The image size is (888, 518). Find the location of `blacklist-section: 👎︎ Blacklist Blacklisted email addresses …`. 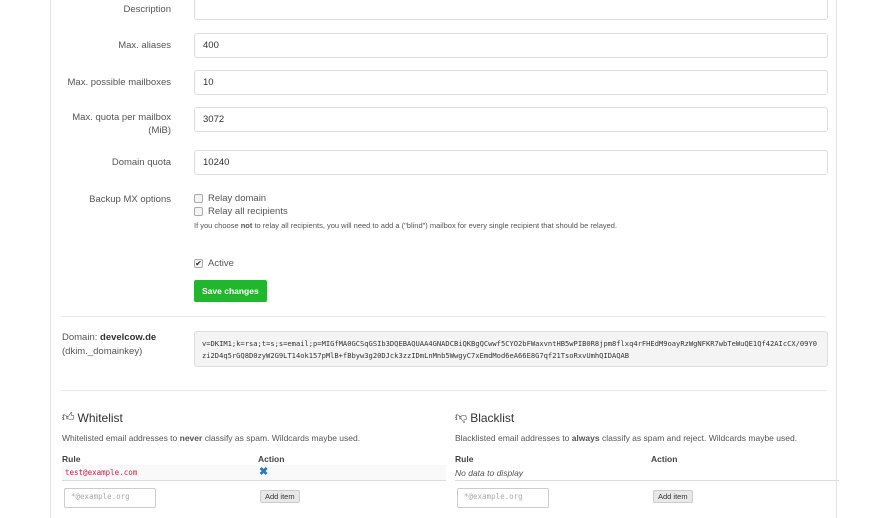

blacklist-section: 👎︎ Blacklist Blacklisted email addresses … is located at coordinates (647, 459).